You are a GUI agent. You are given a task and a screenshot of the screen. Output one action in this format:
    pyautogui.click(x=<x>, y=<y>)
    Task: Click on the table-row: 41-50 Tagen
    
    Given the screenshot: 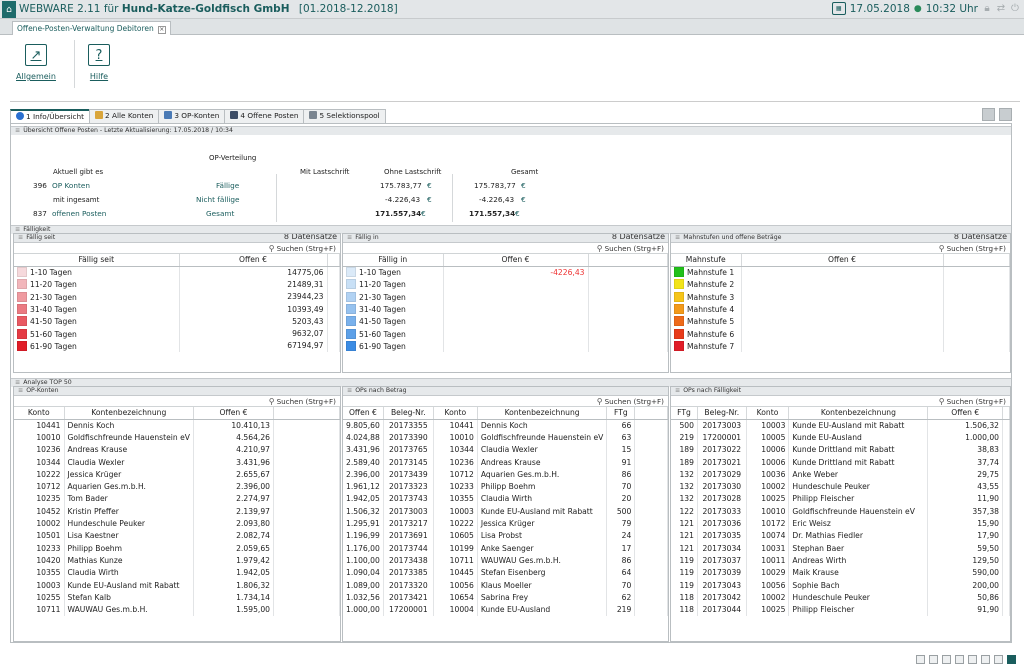 What is the action you would take?
    pyautogui.click(x=505, y=321)
    